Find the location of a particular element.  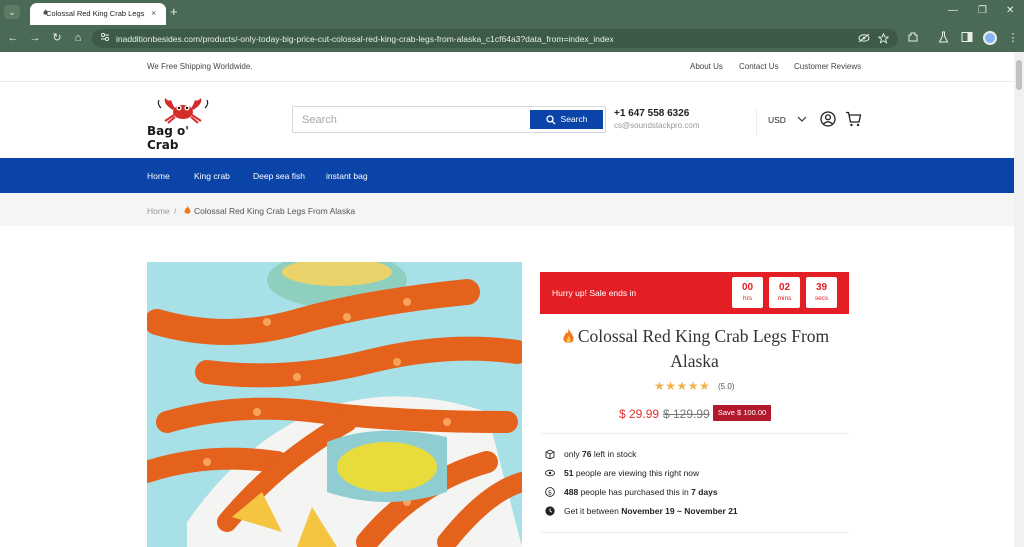

customer-reviews-link: Customer Reviews is located at coordinates (827, 66).